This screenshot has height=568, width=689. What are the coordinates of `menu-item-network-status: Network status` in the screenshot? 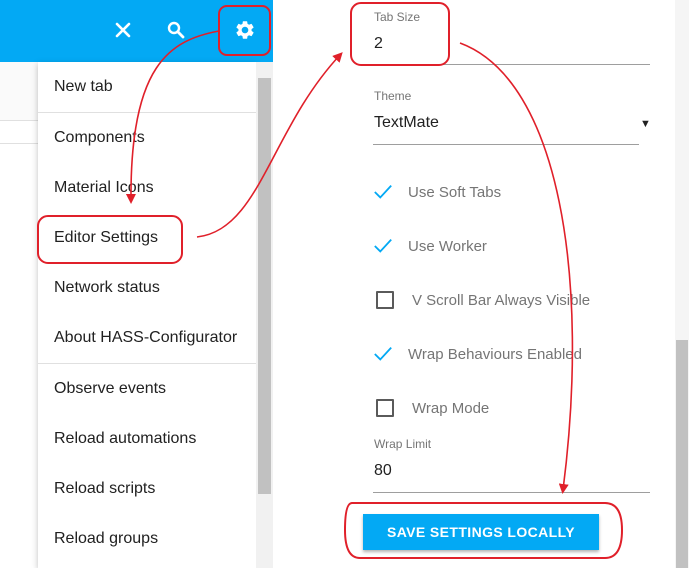 It's located at (147, 288).